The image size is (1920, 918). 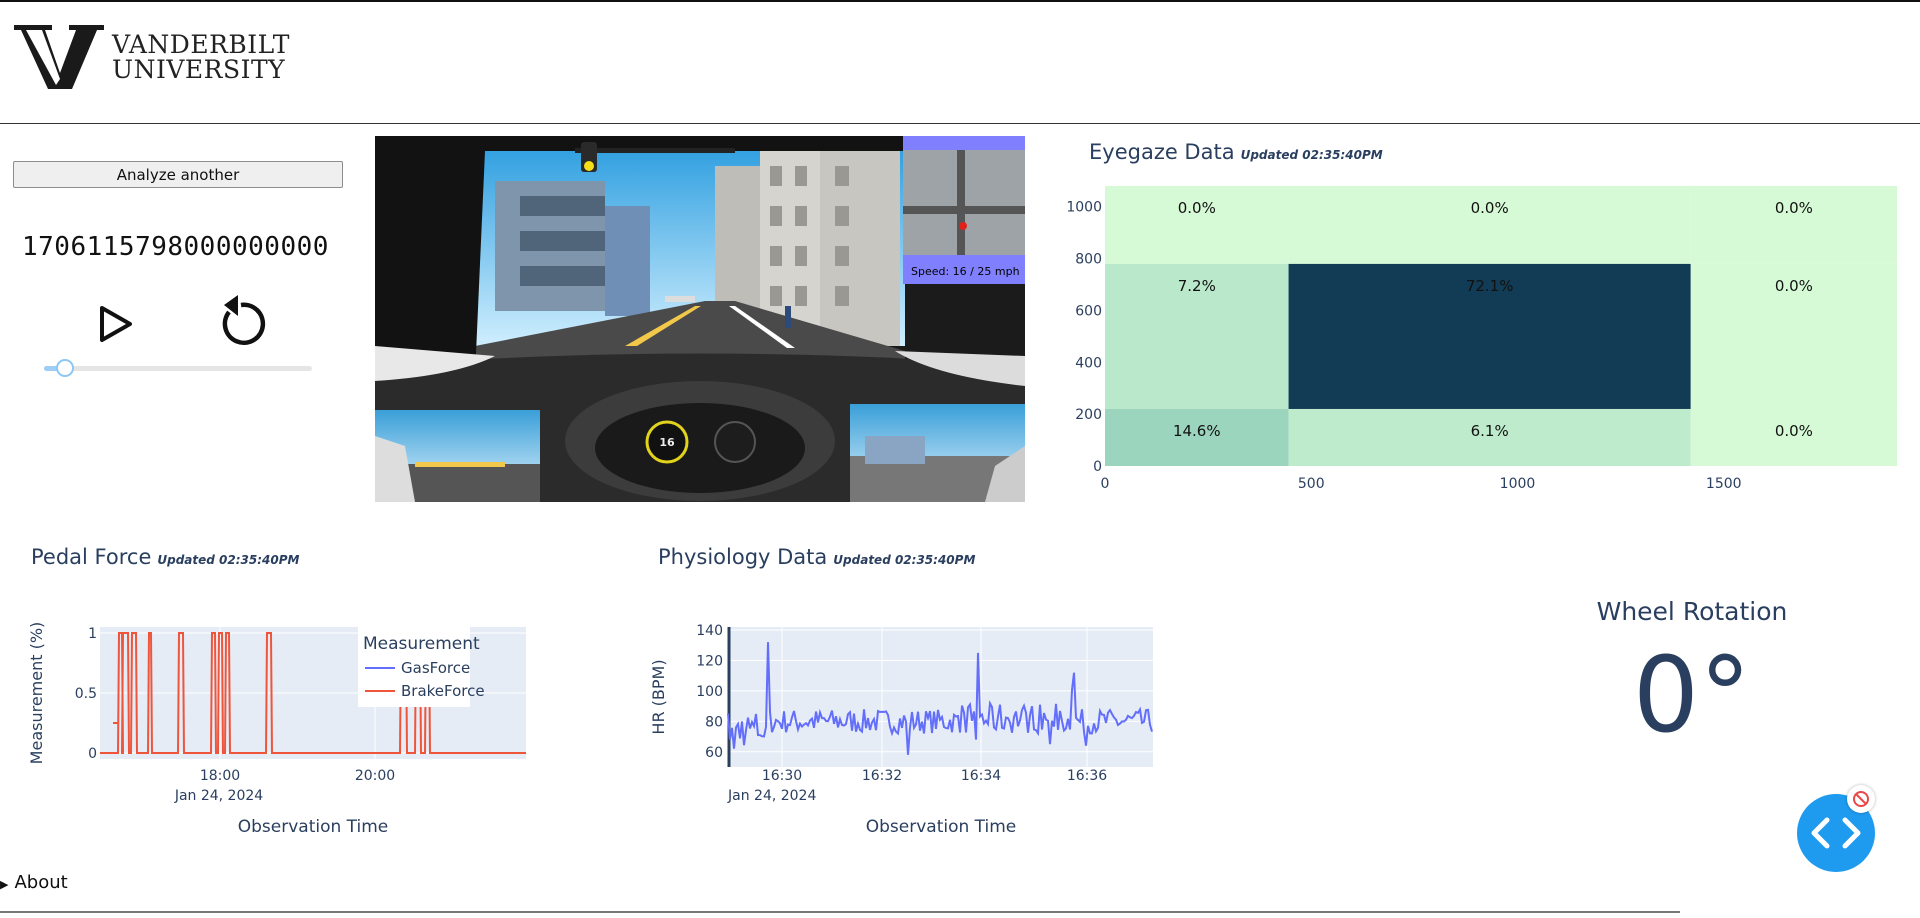 What do you see at coordinates (1088, 415) in the screenshot?
I see `y-tick-label: 200` at bounding box center [1088, 415].